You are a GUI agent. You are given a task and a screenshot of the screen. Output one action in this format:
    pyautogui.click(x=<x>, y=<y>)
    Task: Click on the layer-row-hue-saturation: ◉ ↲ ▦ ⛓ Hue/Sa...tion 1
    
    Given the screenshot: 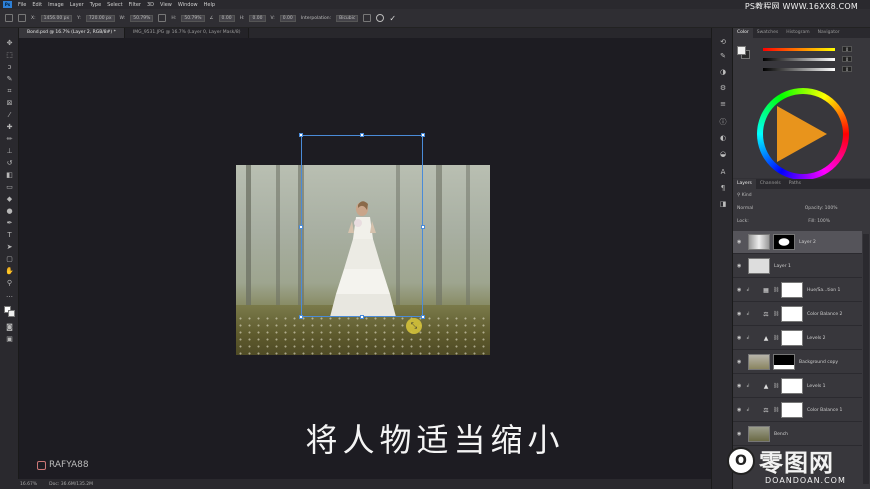 What is the action you would take?
    pyautogui.click(x=797, y=290)
    